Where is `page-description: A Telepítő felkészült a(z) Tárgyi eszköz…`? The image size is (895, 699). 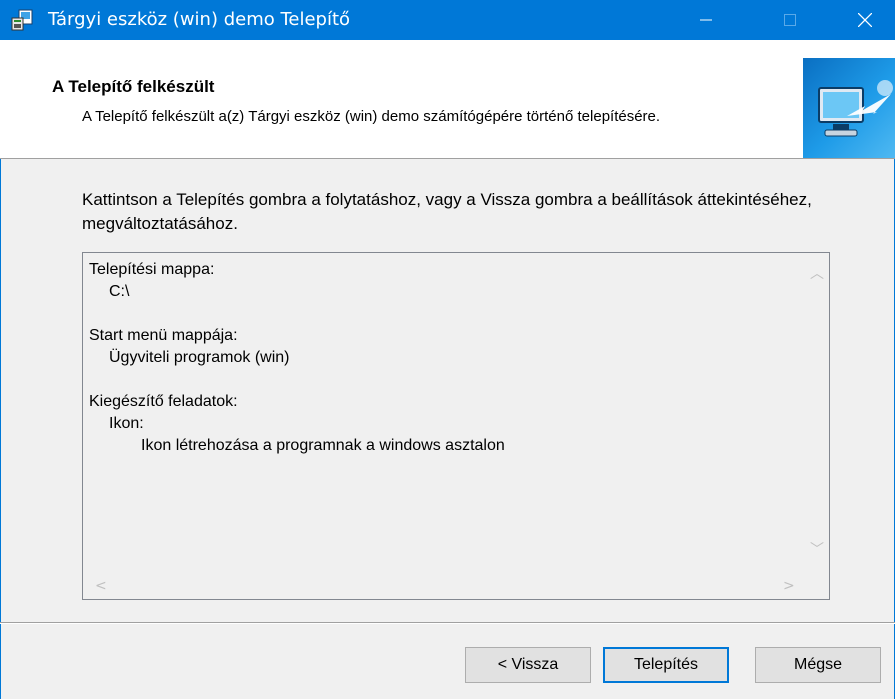 page-description: A Telepítő felkészült a(z) Tárgyi eszköz… is located at coordinates (371, 116).